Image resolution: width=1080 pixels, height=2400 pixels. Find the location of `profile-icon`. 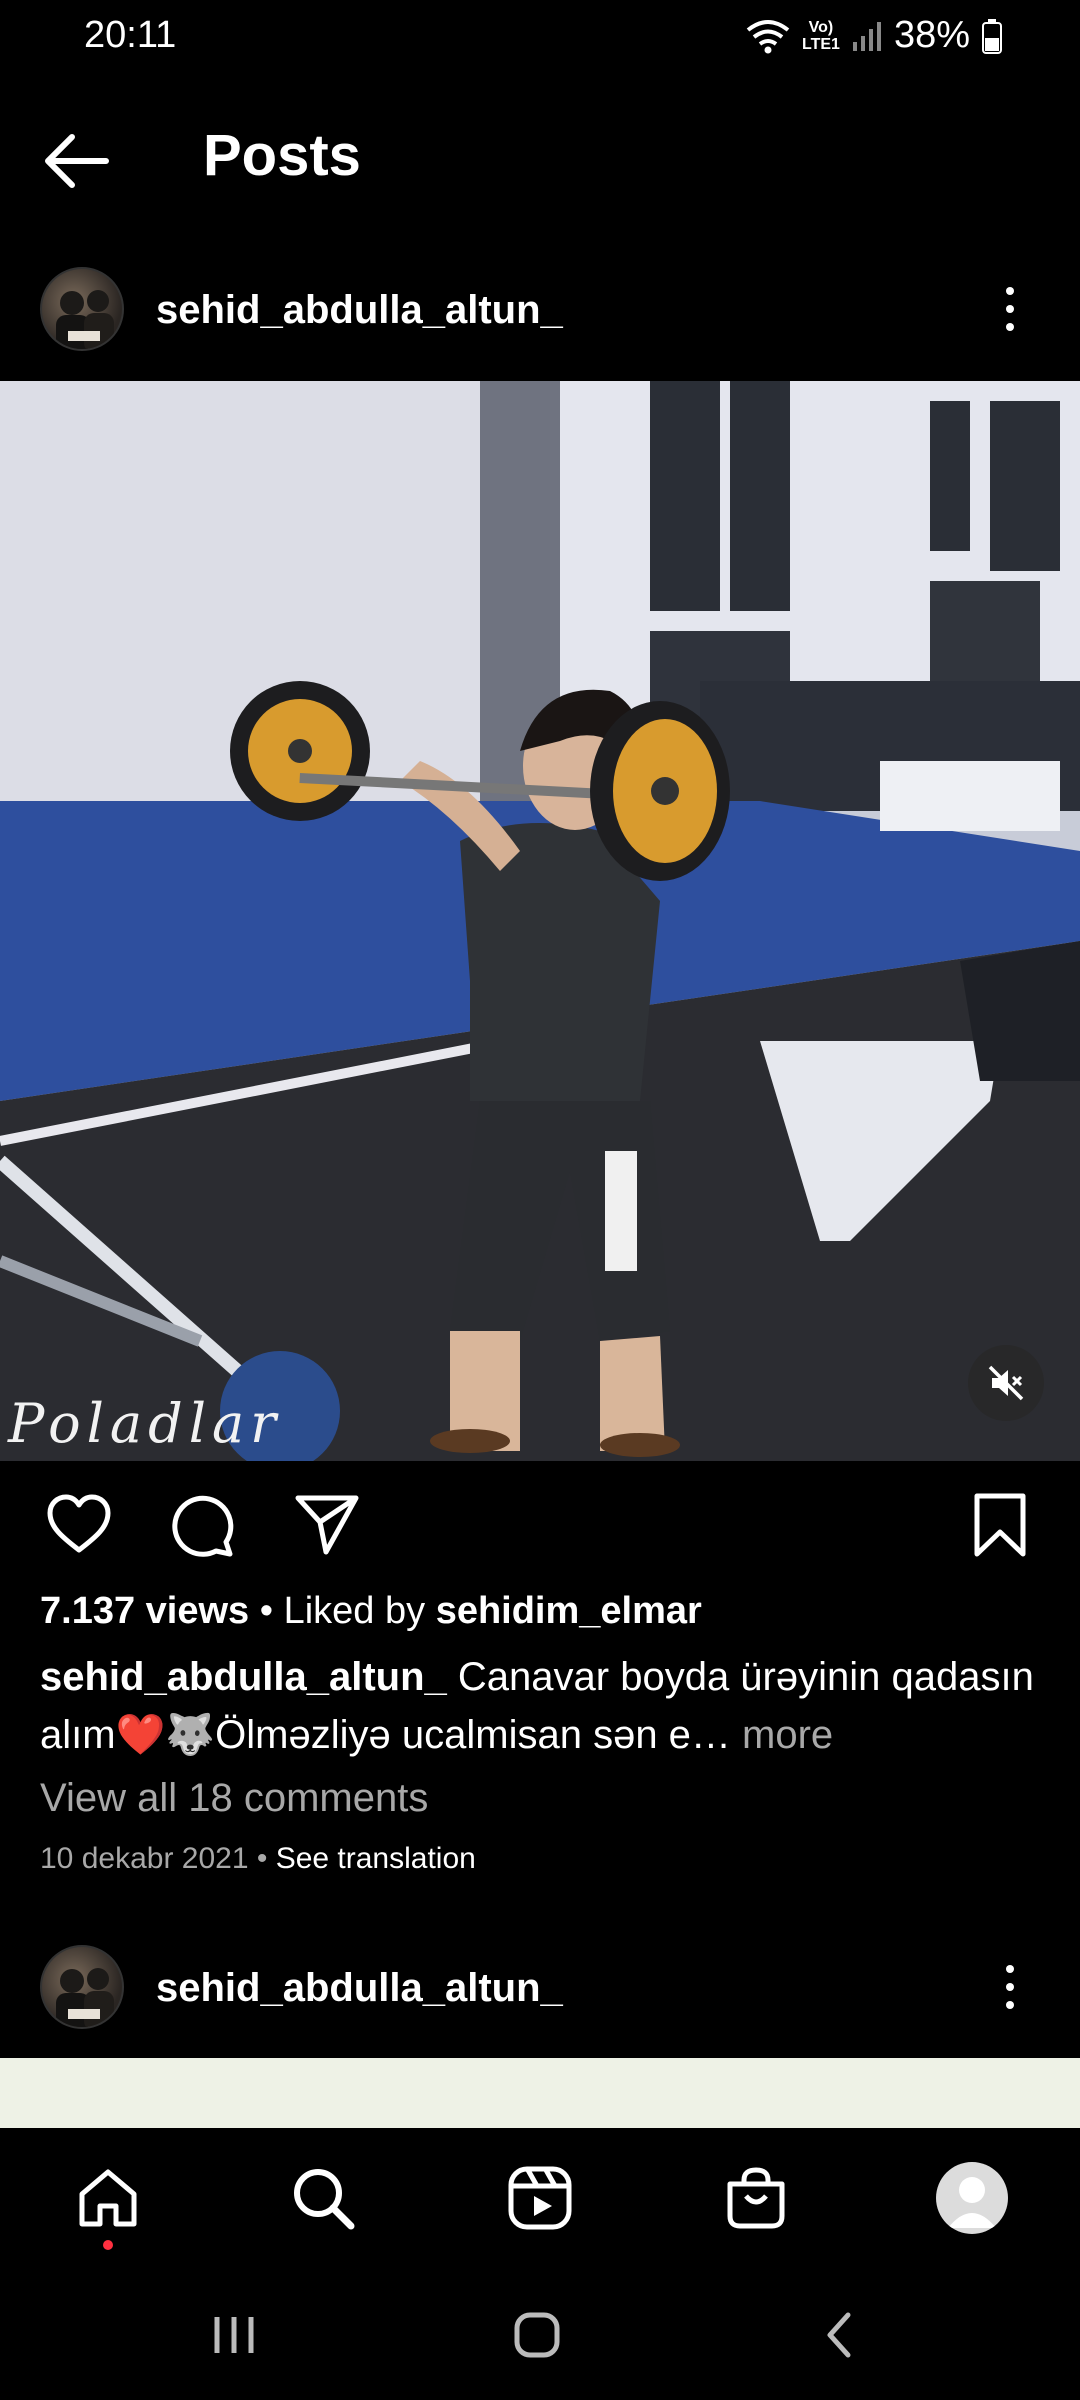

profile-icon is located at coordinates (972, 2198).